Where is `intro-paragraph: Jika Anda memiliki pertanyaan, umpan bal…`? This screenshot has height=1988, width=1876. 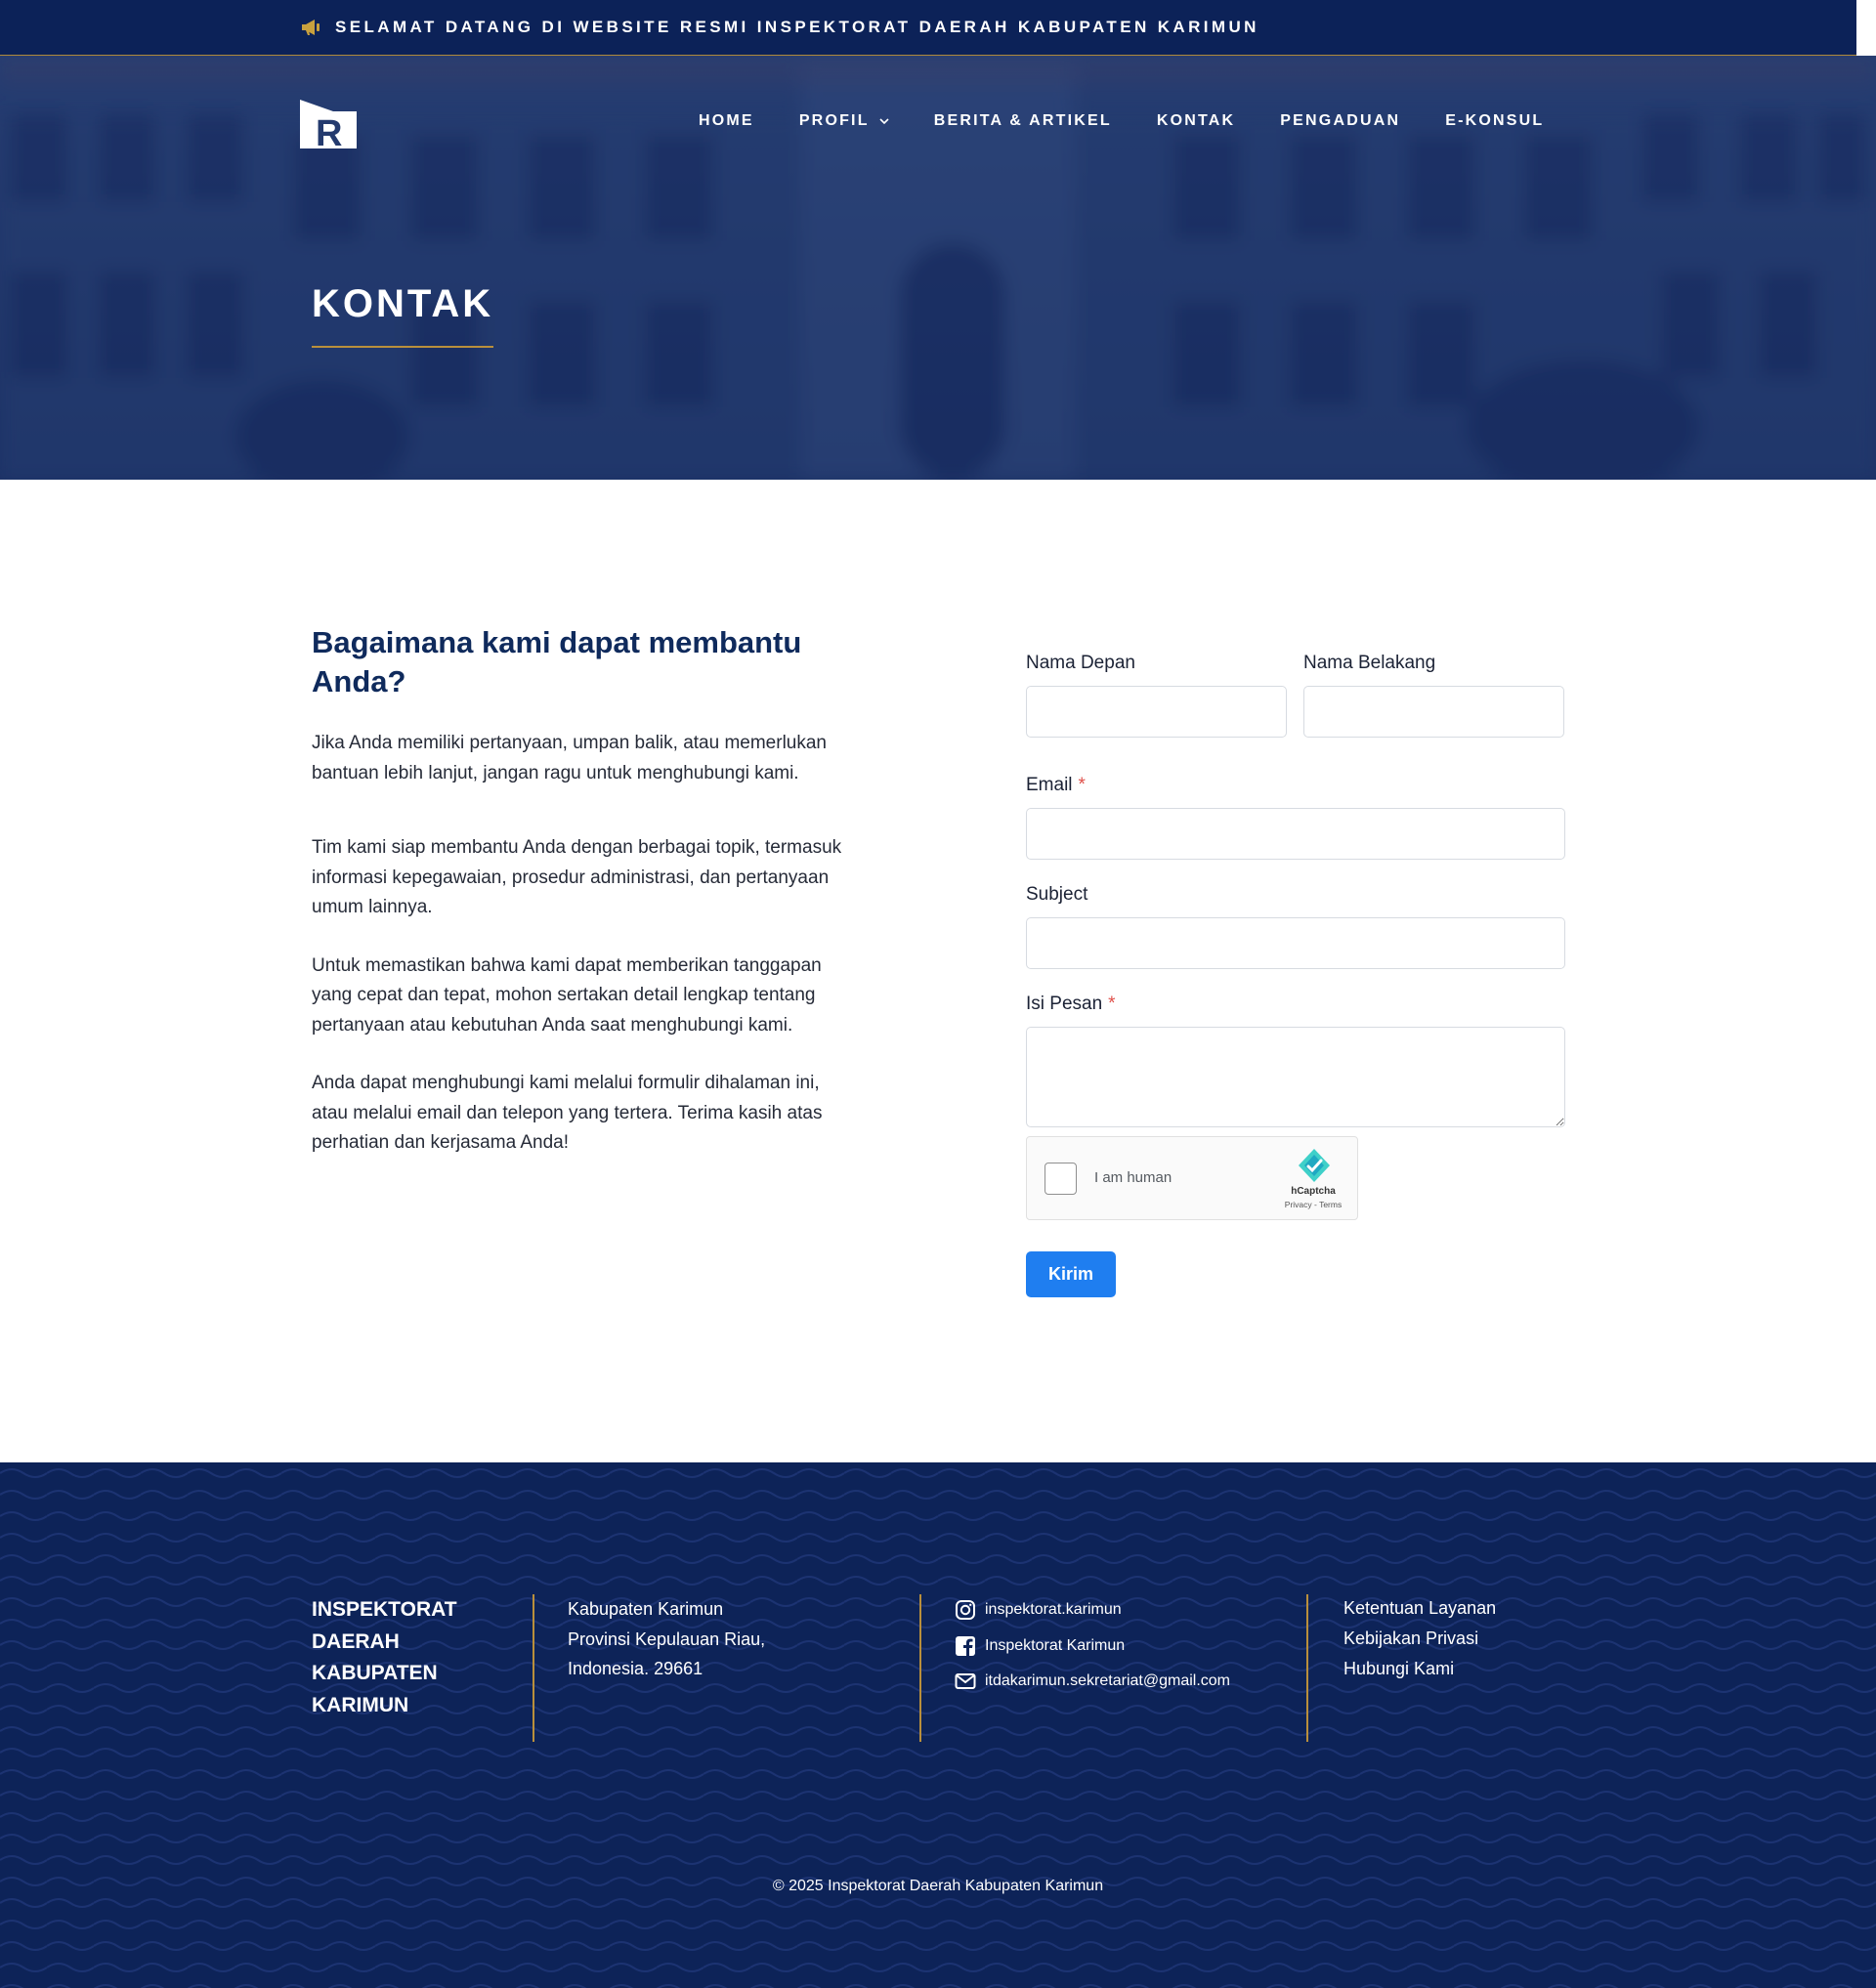
intro-paragraph: Jika Anda memiliki pertanyaan, umpan bal… is located at coordinates (569, 758).